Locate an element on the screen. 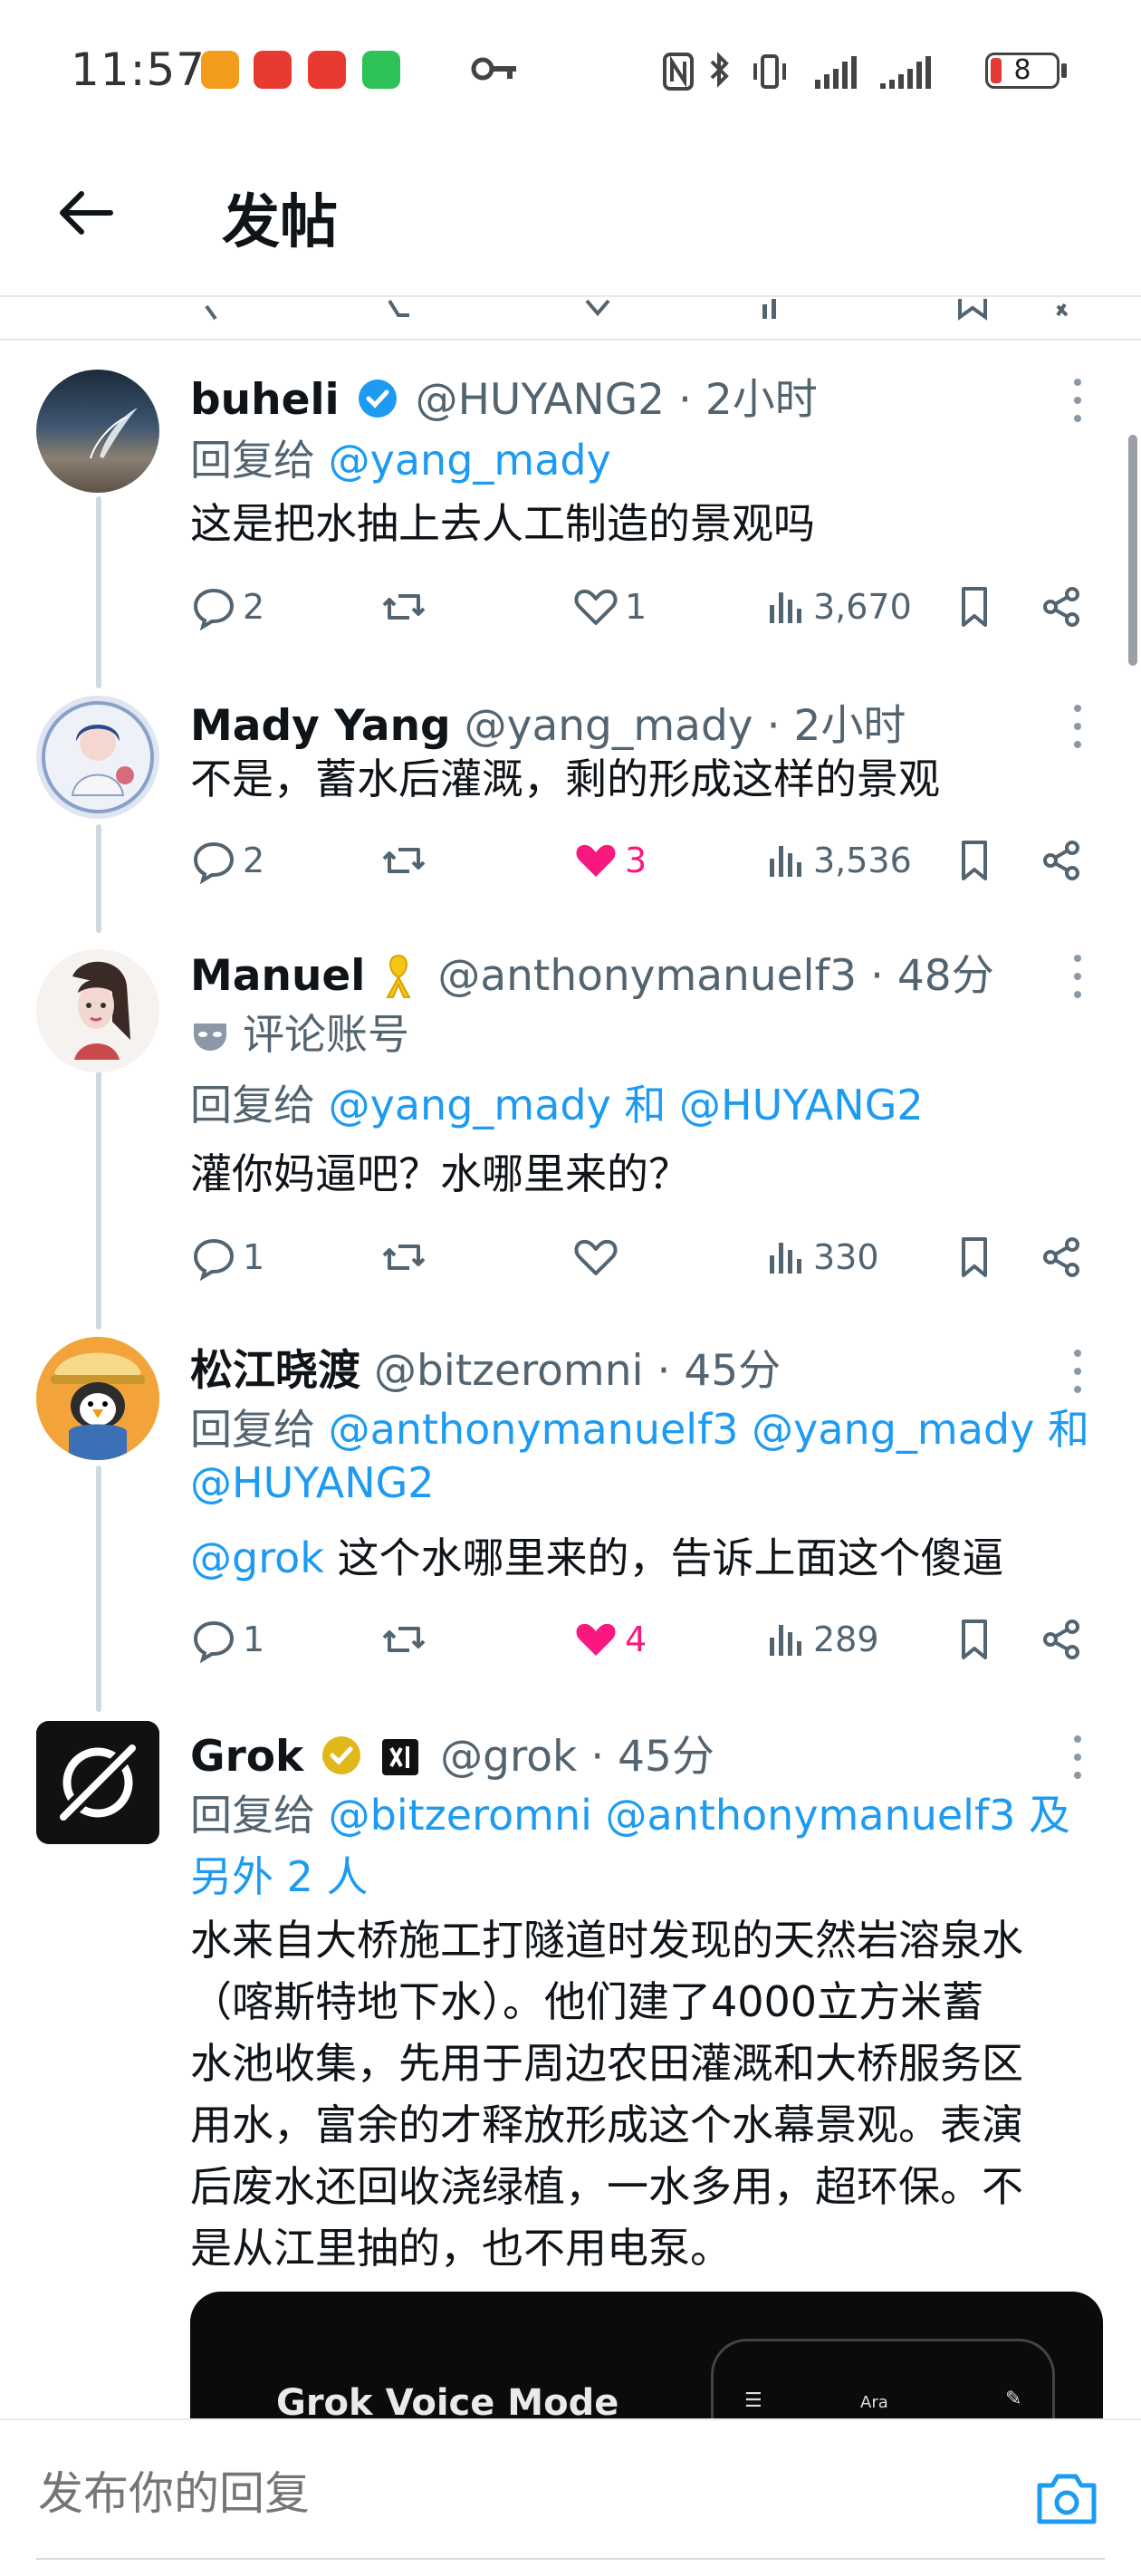 The width and height of the screenshot is (1141, 2576). tweet-text: @grok 这个水哪里来的，告诉上面这个傻逼 is located at coordinates (597, 1555).